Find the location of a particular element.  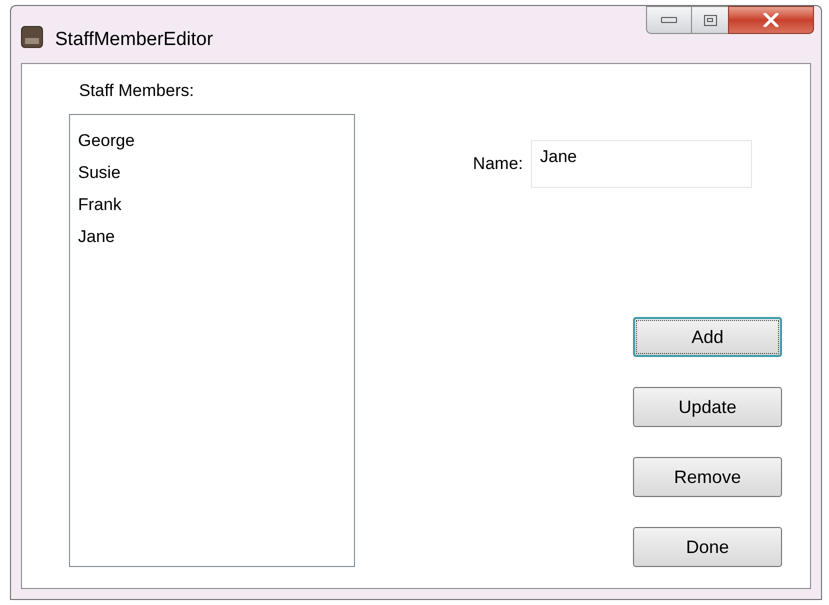

action-button: Done is located at coordinates (707, 547).